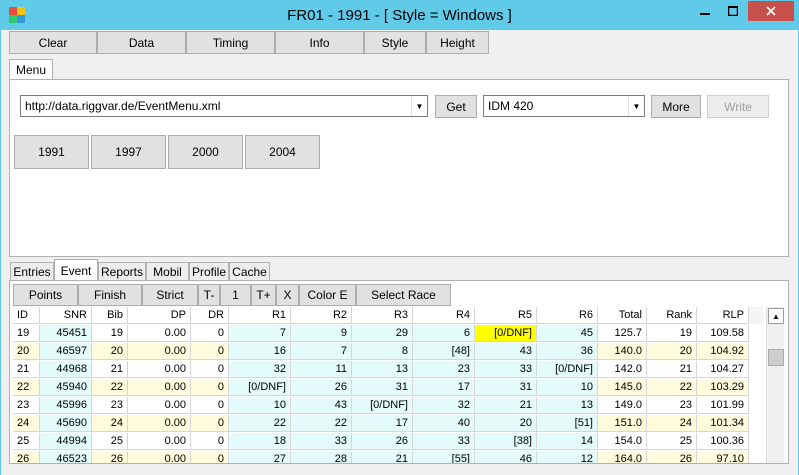 This screenshot has height=475, width=799. What do you see at coordinates (282, 152) in the screenshot?
I see `year-button-2004: 2004` at bounding box center [282, 152].